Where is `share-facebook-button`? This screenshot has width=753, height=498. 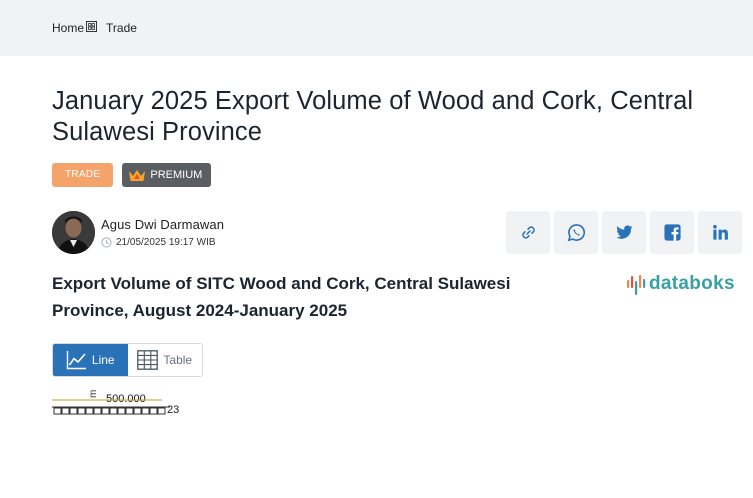
share-facebook-button is located at coordinates (672, 232).